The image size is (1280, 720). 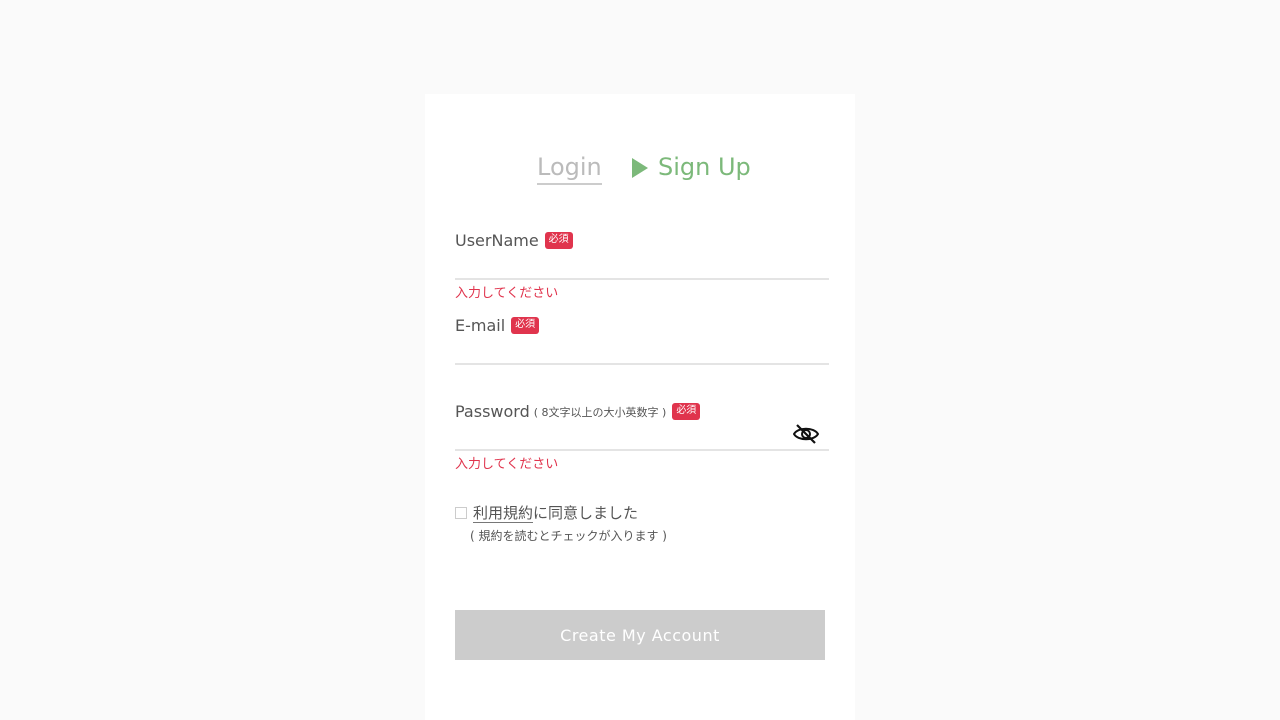 I want to click on play-triangle-icon, so click(x=640, y=167).